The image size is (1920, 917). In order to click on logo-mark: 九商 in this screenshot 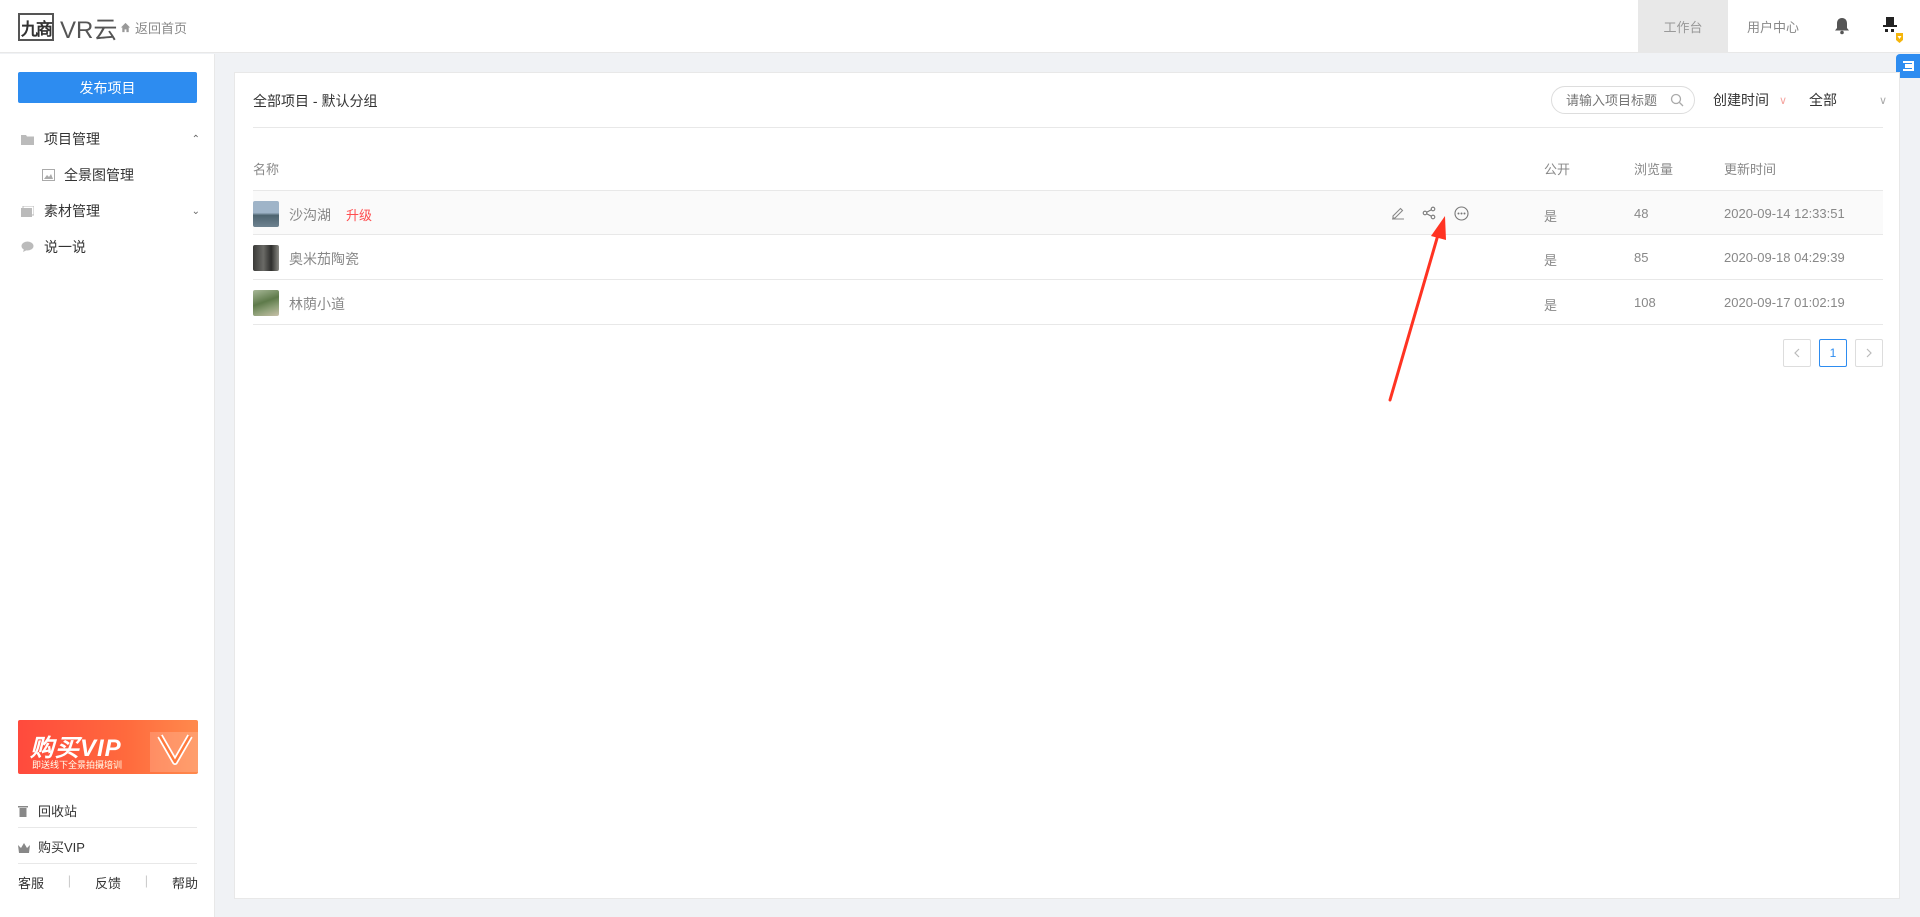, I will do `click(36, 27)`.